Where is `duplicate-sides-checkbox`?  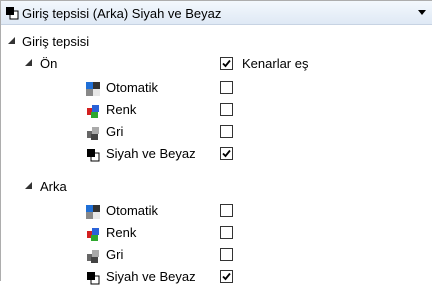 duplicate-sides-checkbox is located at coordinates (226, 63).